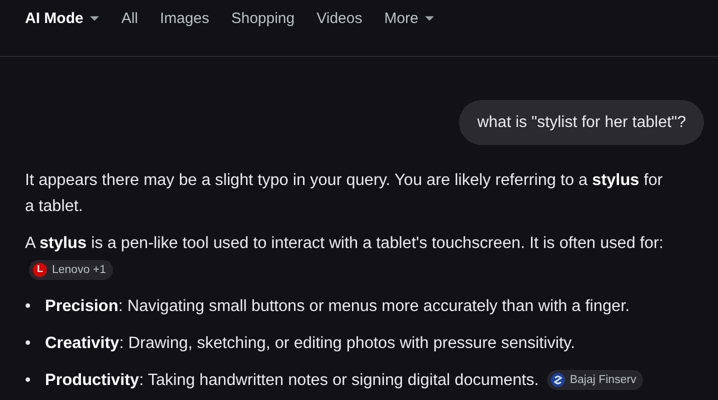 This screenshot has width=718, height=400. I want to click on tab: Shopping, so click(263, 14).